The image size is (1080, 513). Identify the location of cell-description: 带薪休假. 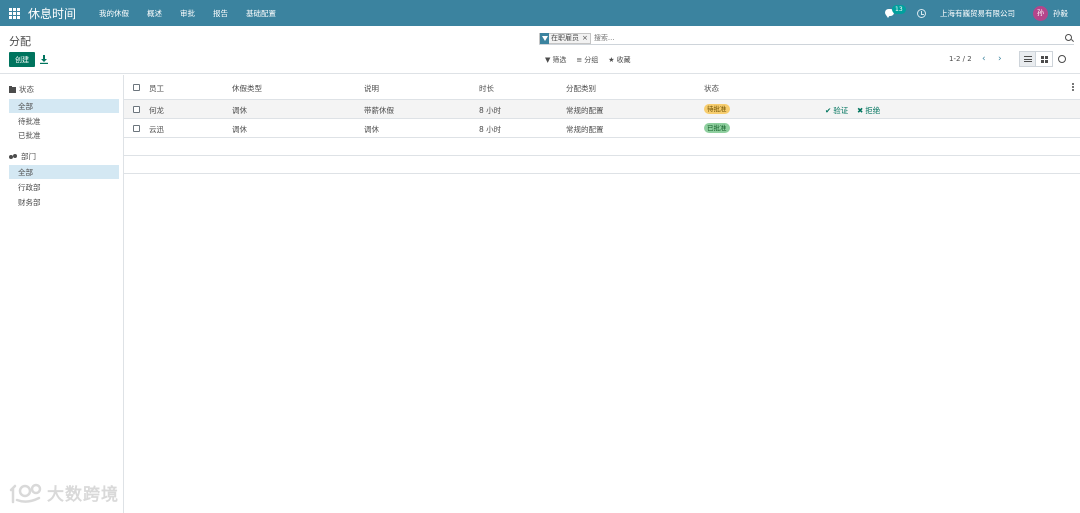
(379, 110).